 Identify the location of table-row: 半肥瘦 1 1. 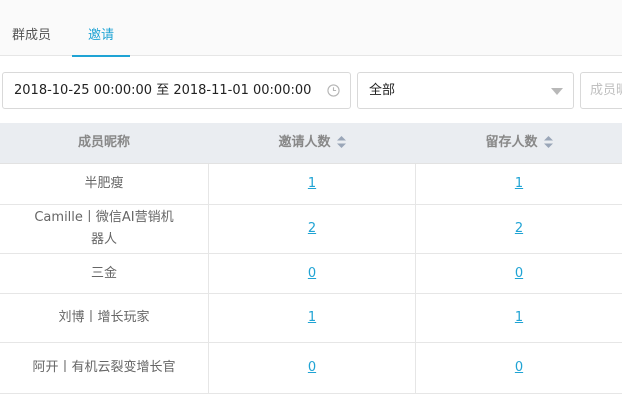
(311, 184).